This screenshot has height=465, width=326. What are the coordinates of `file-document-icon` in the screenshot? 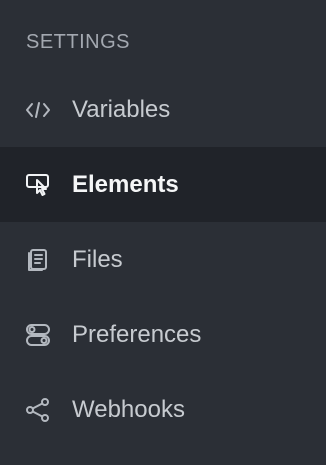 It's located at (38, 260).